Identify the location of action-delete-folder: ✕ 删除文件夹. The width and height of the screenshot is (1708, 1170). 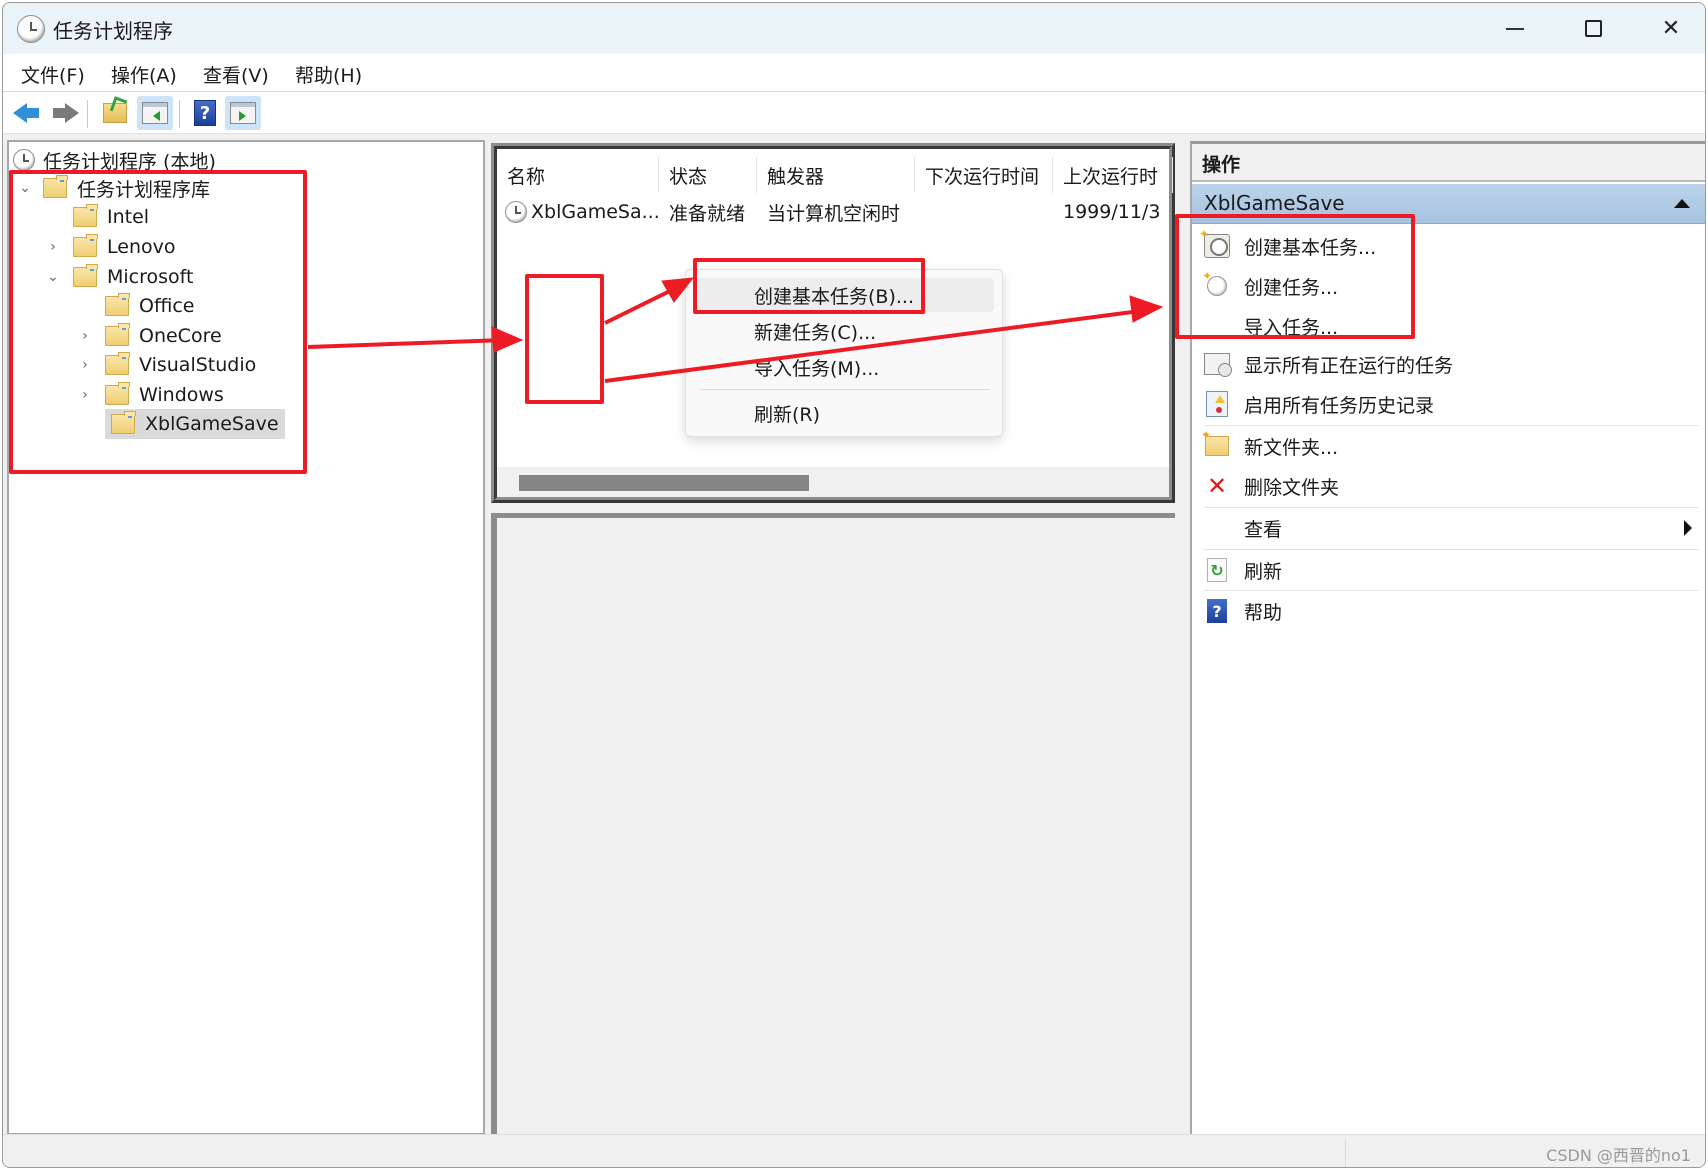
(1448, 486).